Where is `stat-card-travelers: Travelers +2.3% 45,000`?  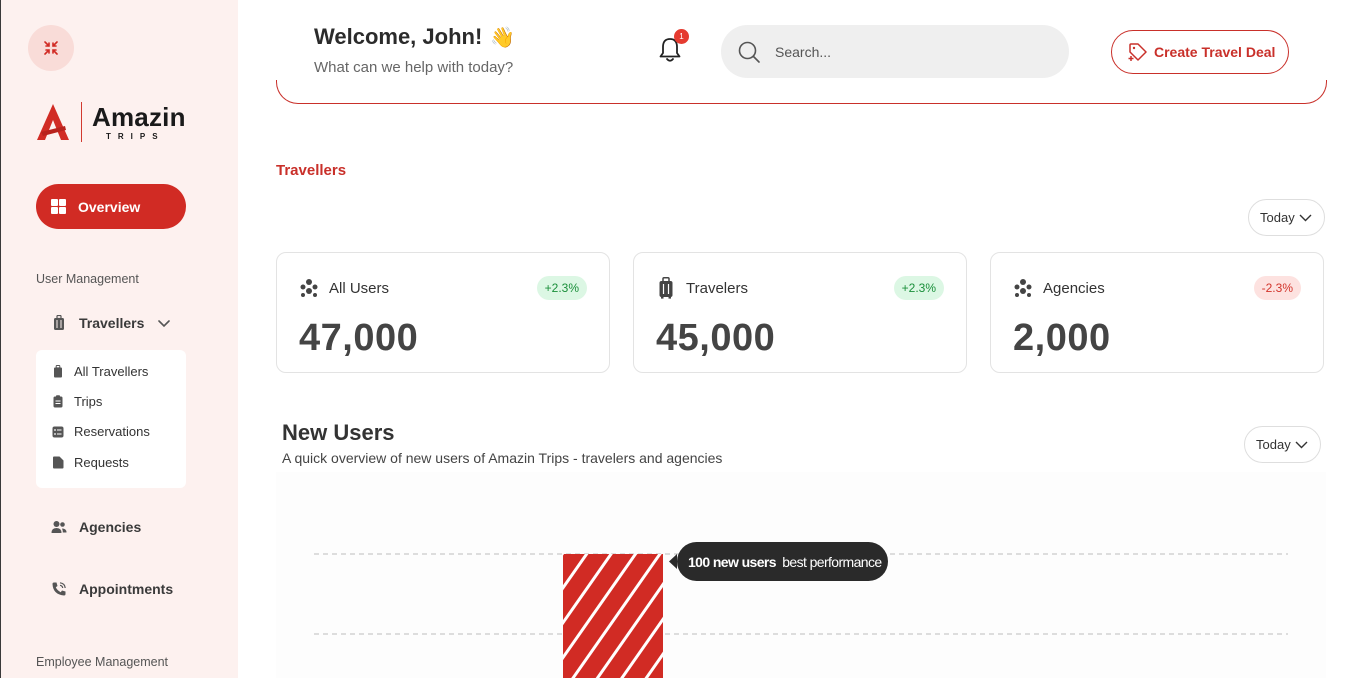 stat-card-travelers: Travelers +2.3% 45,000 is located at coordinates (800, 312).